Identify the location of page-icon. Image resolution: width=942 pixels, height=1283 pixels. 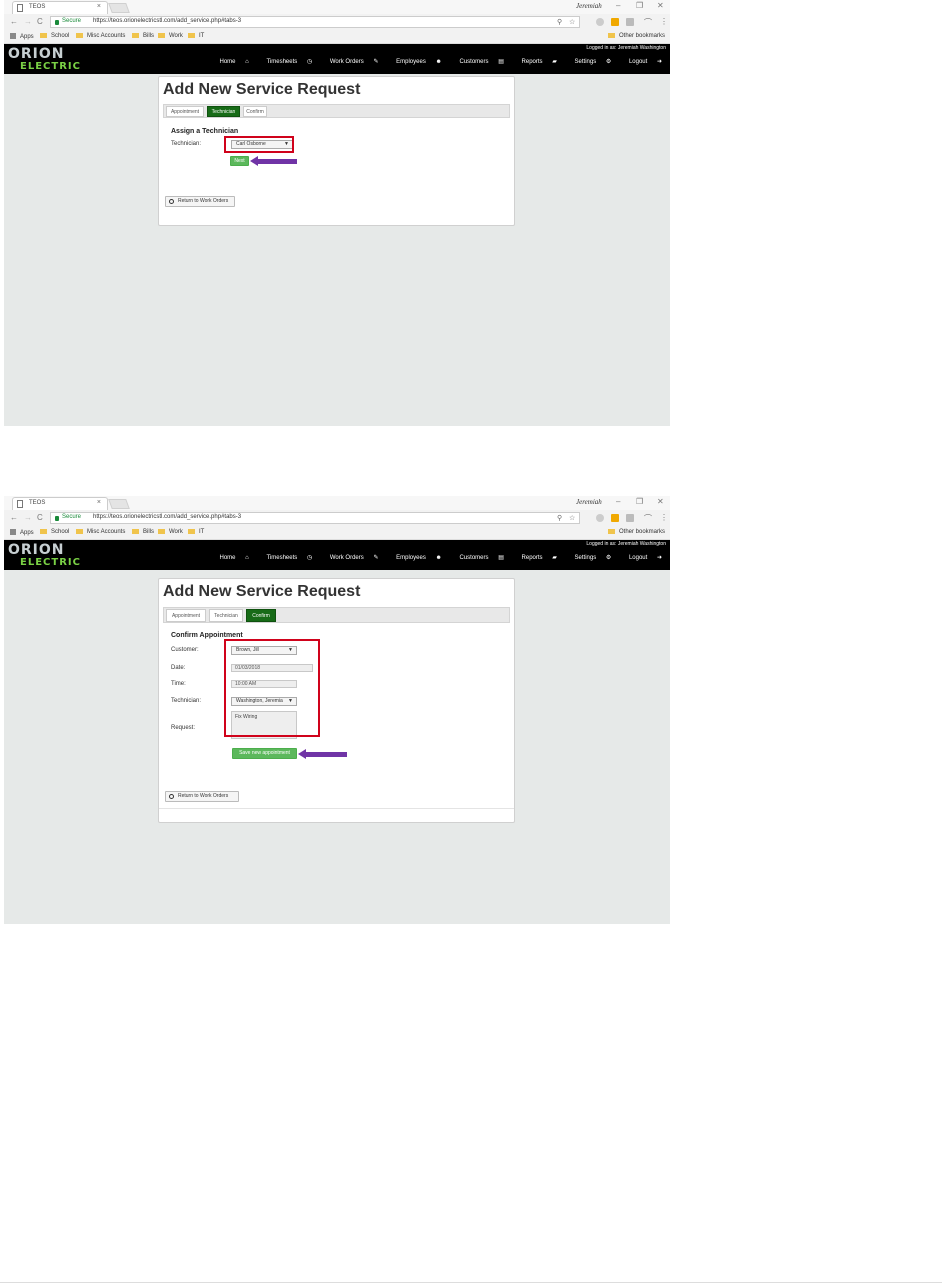
(20, 504).